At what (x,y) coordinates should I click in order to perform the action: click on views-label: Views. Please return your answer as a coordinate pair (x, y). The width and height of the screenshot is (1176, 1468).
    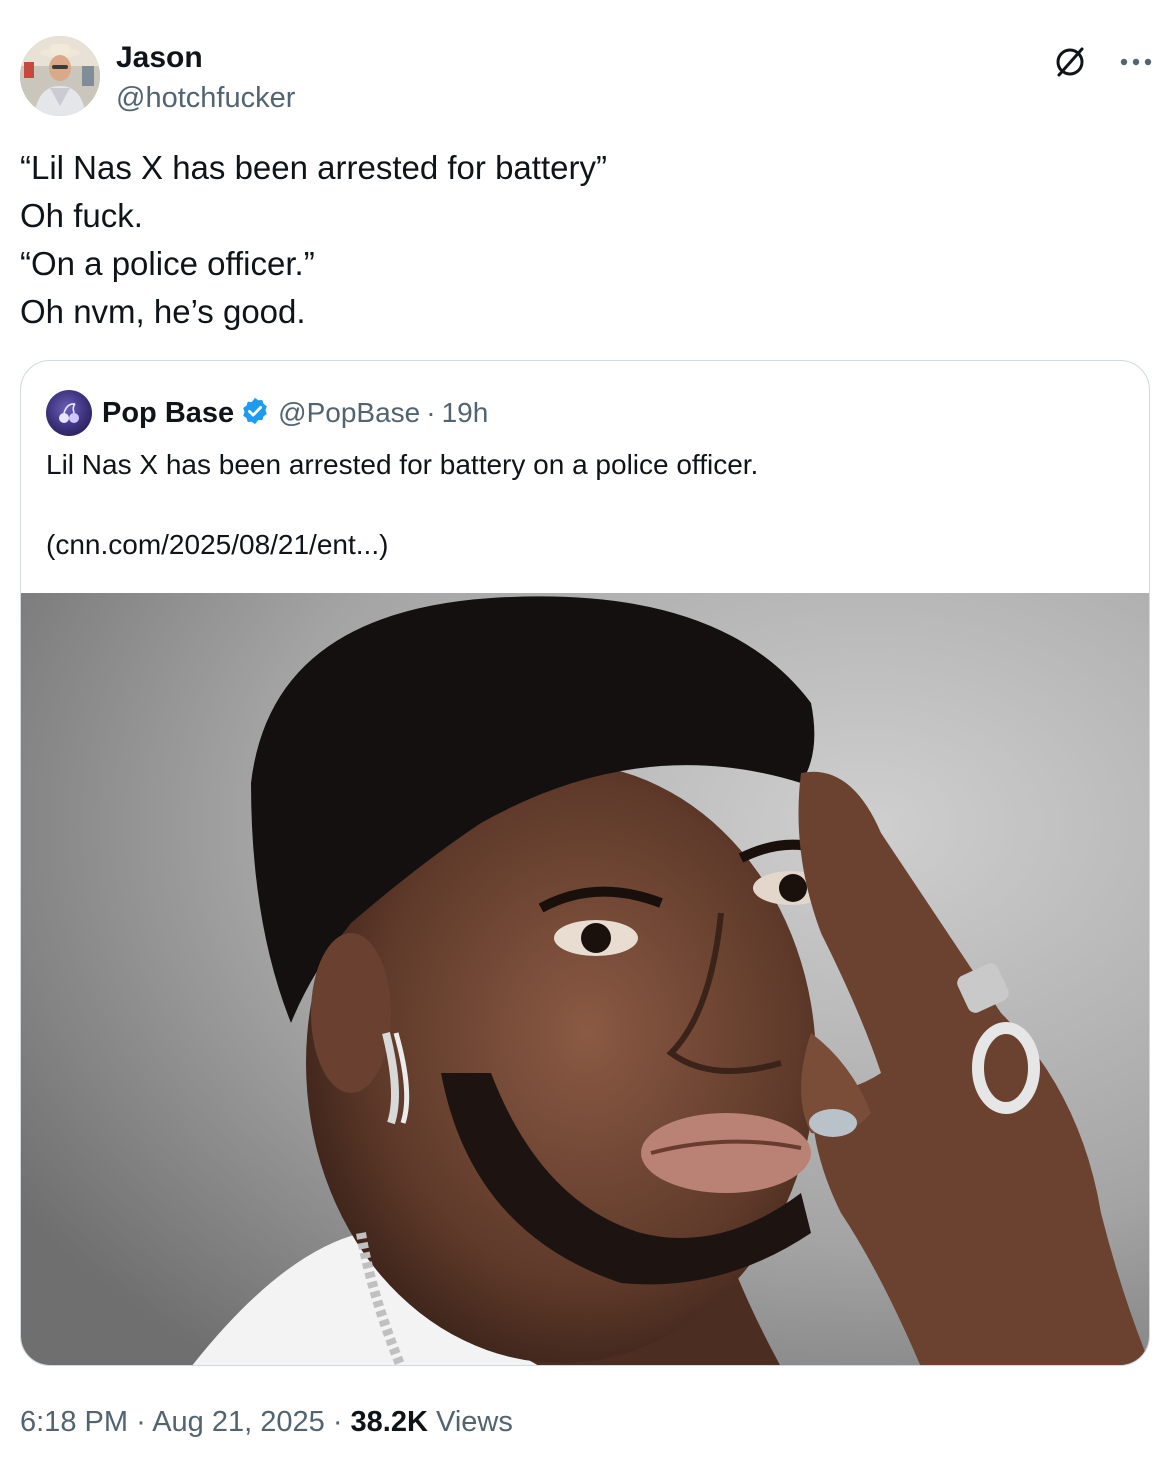
    Looking at the image, I should click on (474, 1422).